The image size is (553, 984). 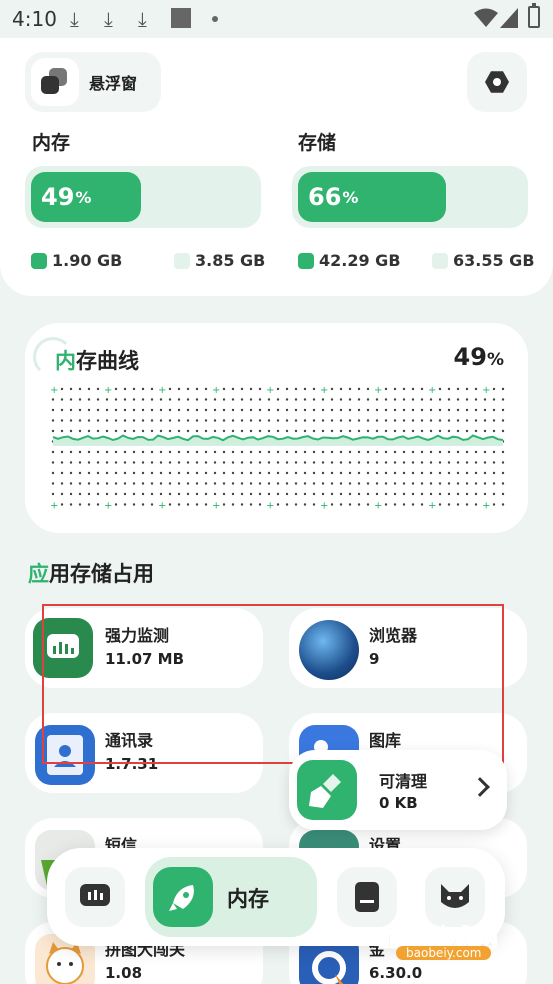 What do you see at coordinates (143, 197) in the screenshot?
I see `memory-usage-bar: 49%` at bounding box center [143, 197].